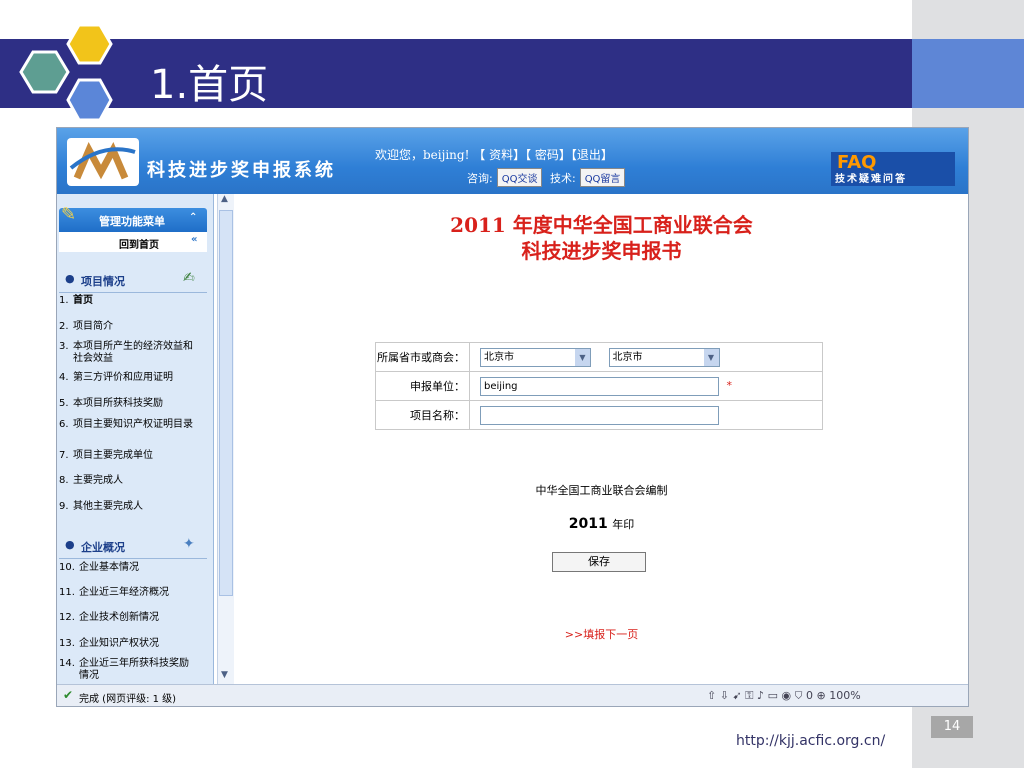 This screenshot has width=1024, height=768. I want to click on menu-header: ✎ 管理功能菜单 ⌃, so click(133, 218).